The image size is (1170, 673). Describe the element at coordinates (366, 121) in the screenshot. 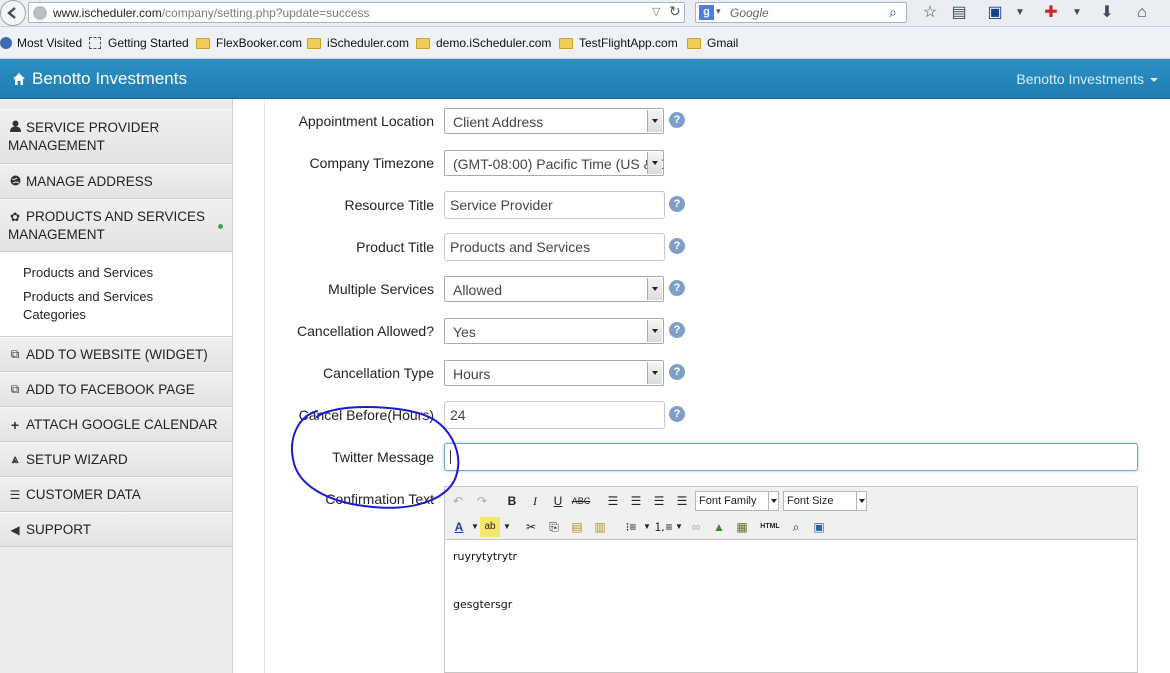

I see `label-appointment-location: Appointment Location` at that location.